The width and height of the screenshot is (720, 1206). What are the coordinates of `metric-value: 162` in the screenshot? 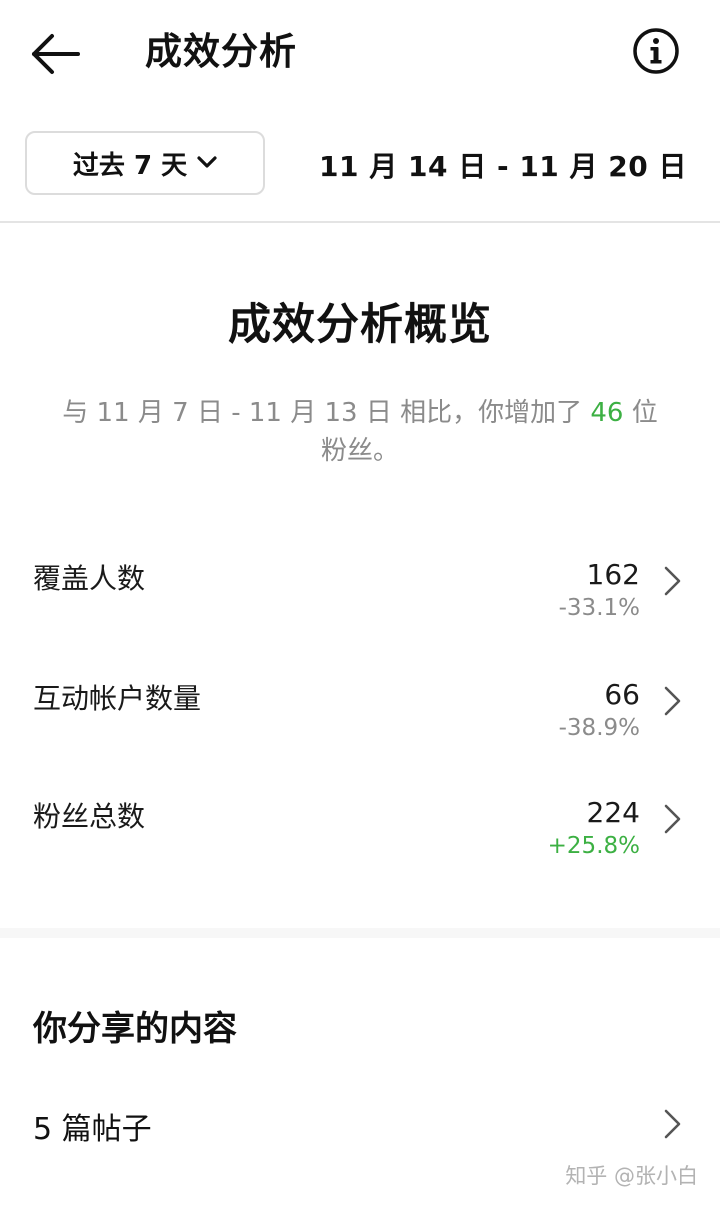 It's located at (613, 574).